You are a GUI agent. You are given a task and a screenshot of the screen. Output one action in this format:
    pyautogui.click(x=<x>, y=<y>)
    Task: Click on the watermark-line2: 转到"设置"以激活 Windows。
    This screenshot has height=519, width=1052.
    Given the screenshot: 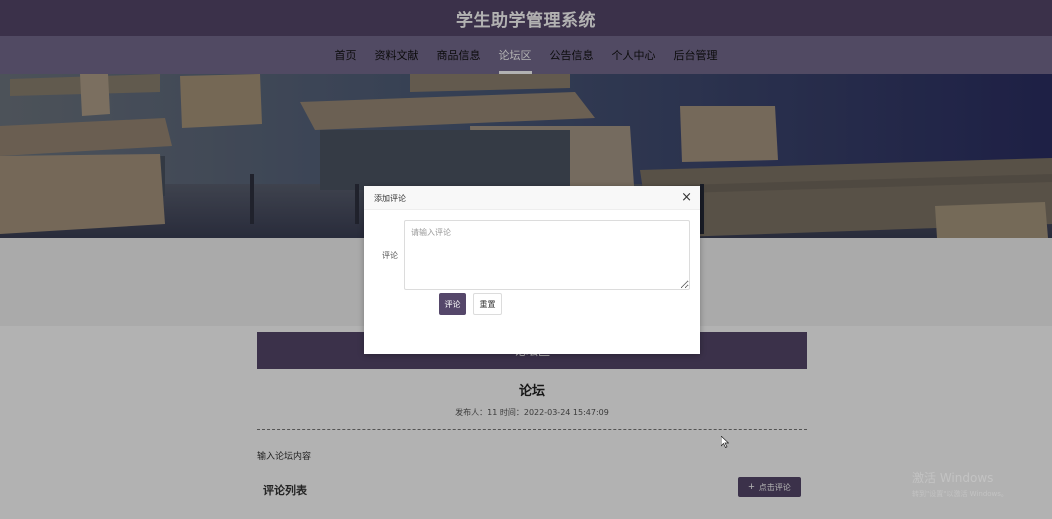 What is the action you would take?
    pyautogui.click(x=960, y=494)
    